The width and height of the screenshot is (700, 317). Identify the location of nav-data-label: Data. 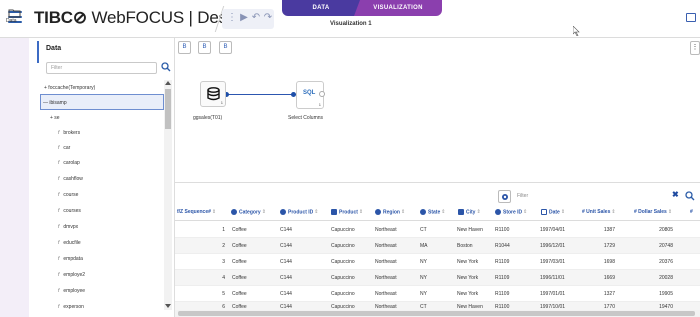
(11, 21).